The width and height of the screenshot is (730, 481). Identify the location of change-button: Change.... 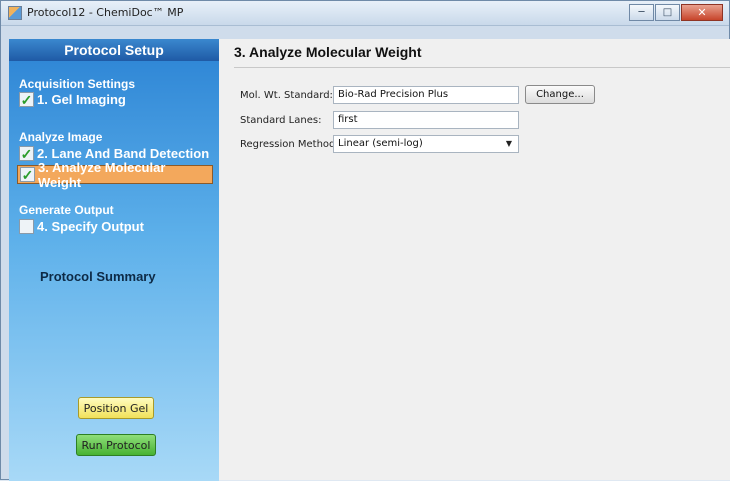
(560, 94).